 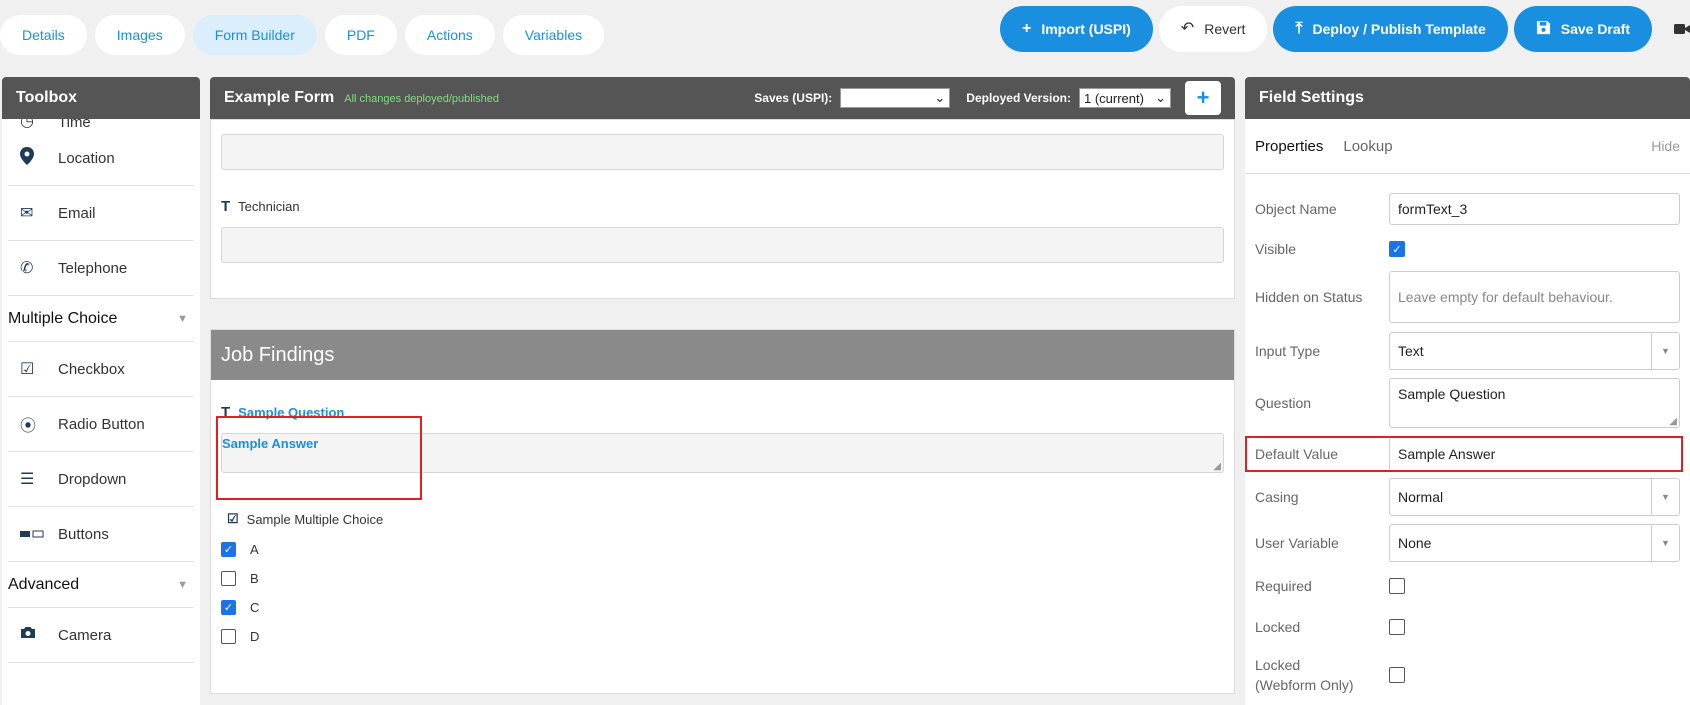 What do you see at coordinates (101, 424) in the screenshot?
I see `toolbox-item-radio-button: ⦿ Radio Button` at bounding box center [101, 424].